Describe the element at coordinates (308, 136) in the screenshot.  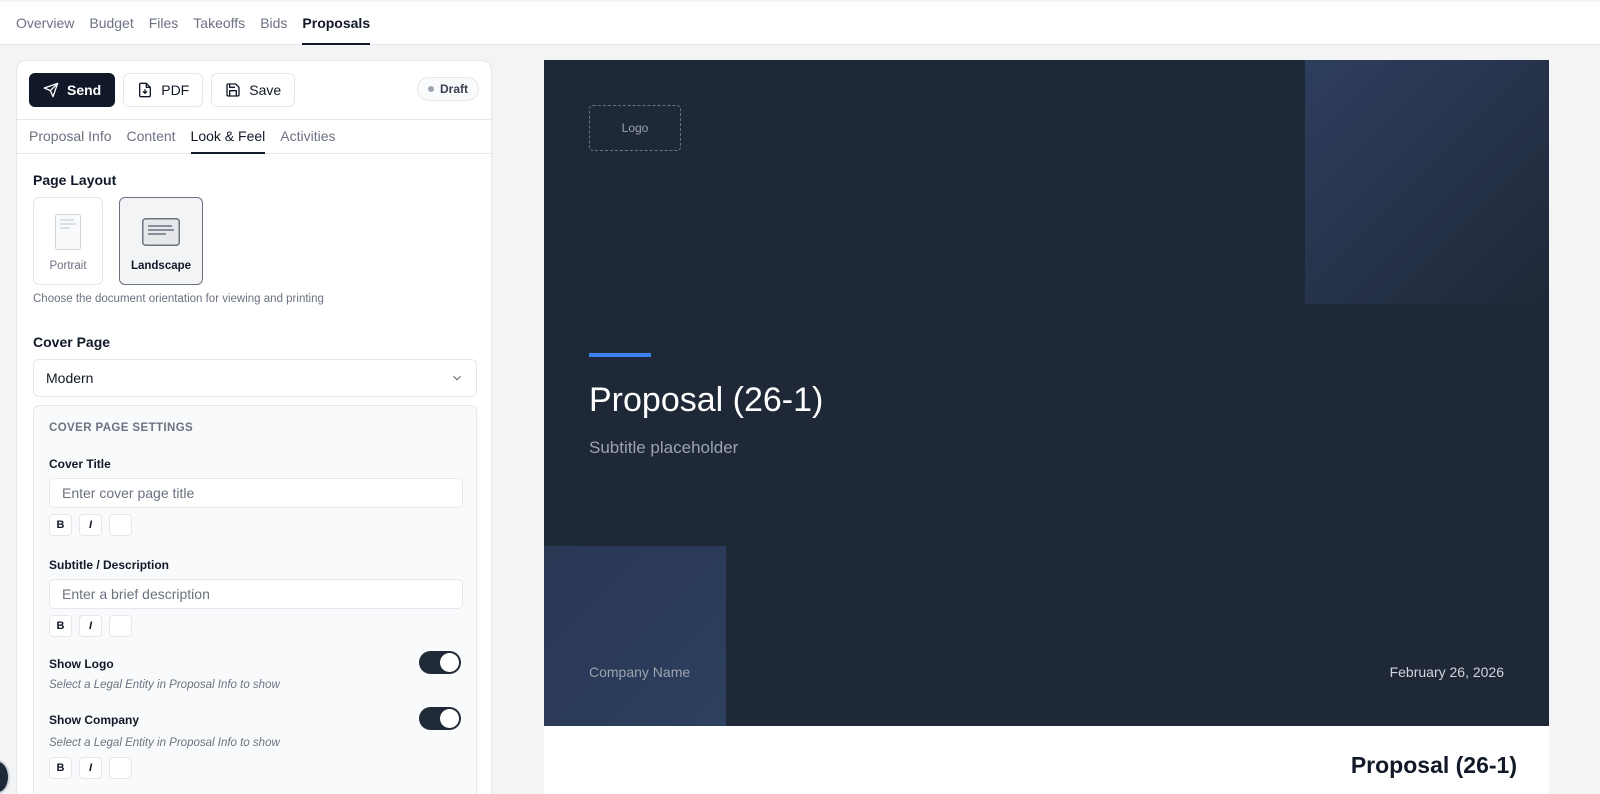
I see `tab-activities: Activities` at that location.